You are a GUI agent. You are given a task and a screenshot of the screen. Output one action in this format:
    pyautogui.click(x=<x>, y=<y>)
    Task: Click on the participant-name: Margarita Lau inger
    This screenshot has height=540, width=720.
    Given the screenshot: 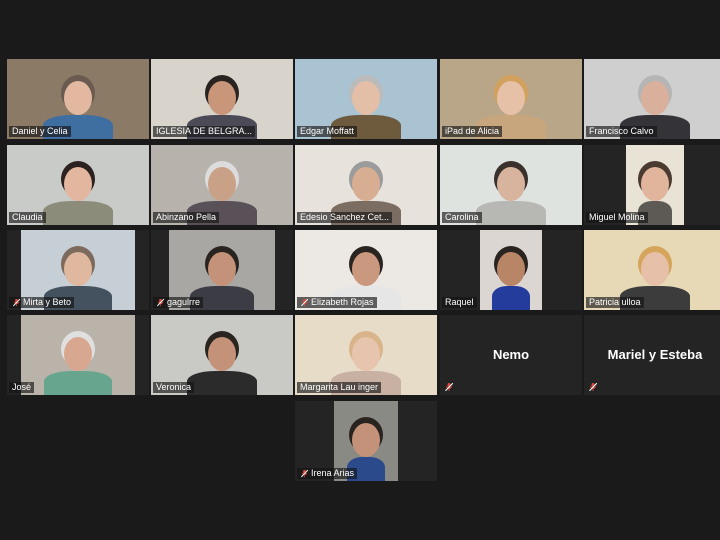 What is the action you would take?
    pyautogui.click(x=339, y=387)
    